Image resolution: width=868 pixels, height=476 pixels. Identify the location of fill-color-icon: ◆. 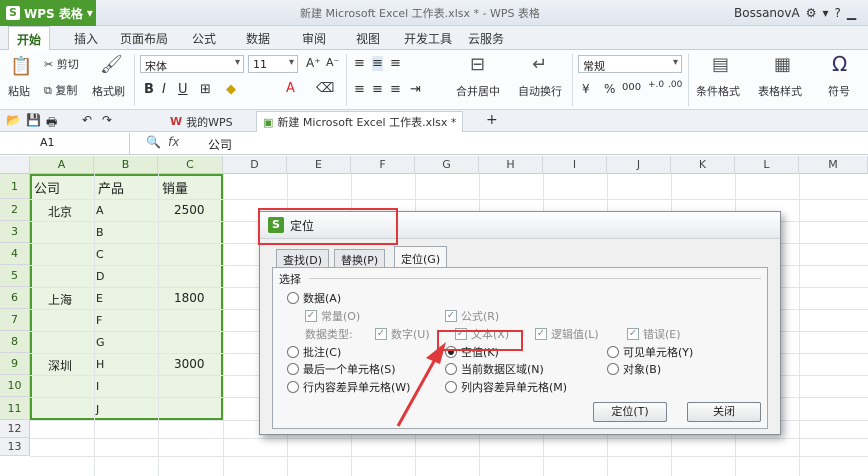
(231, 89).